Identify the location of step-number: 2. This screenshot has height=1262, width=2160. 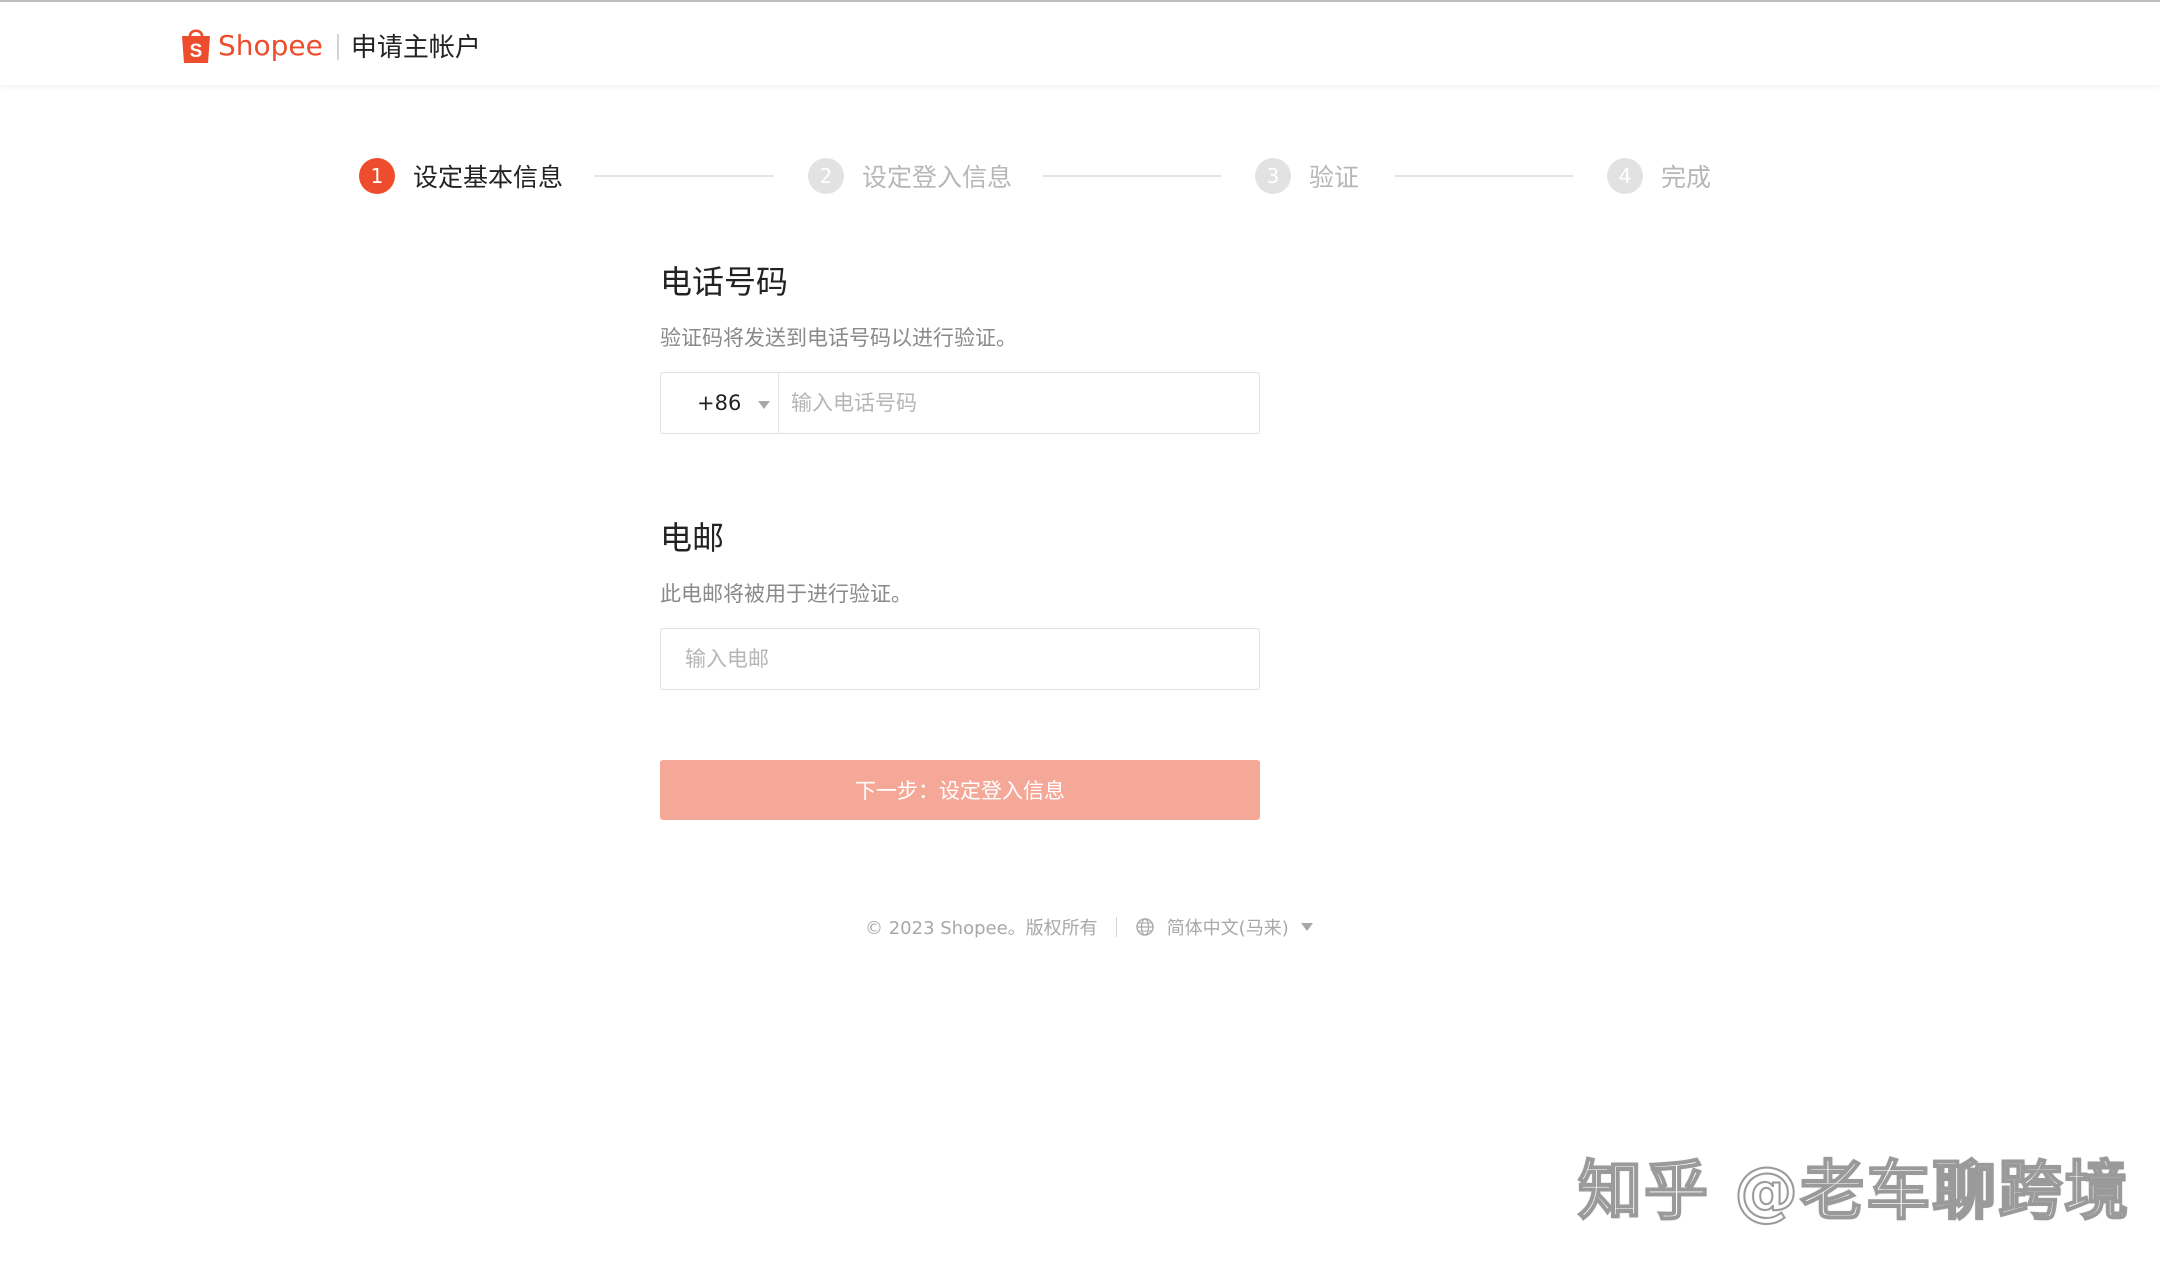
(826, 176).